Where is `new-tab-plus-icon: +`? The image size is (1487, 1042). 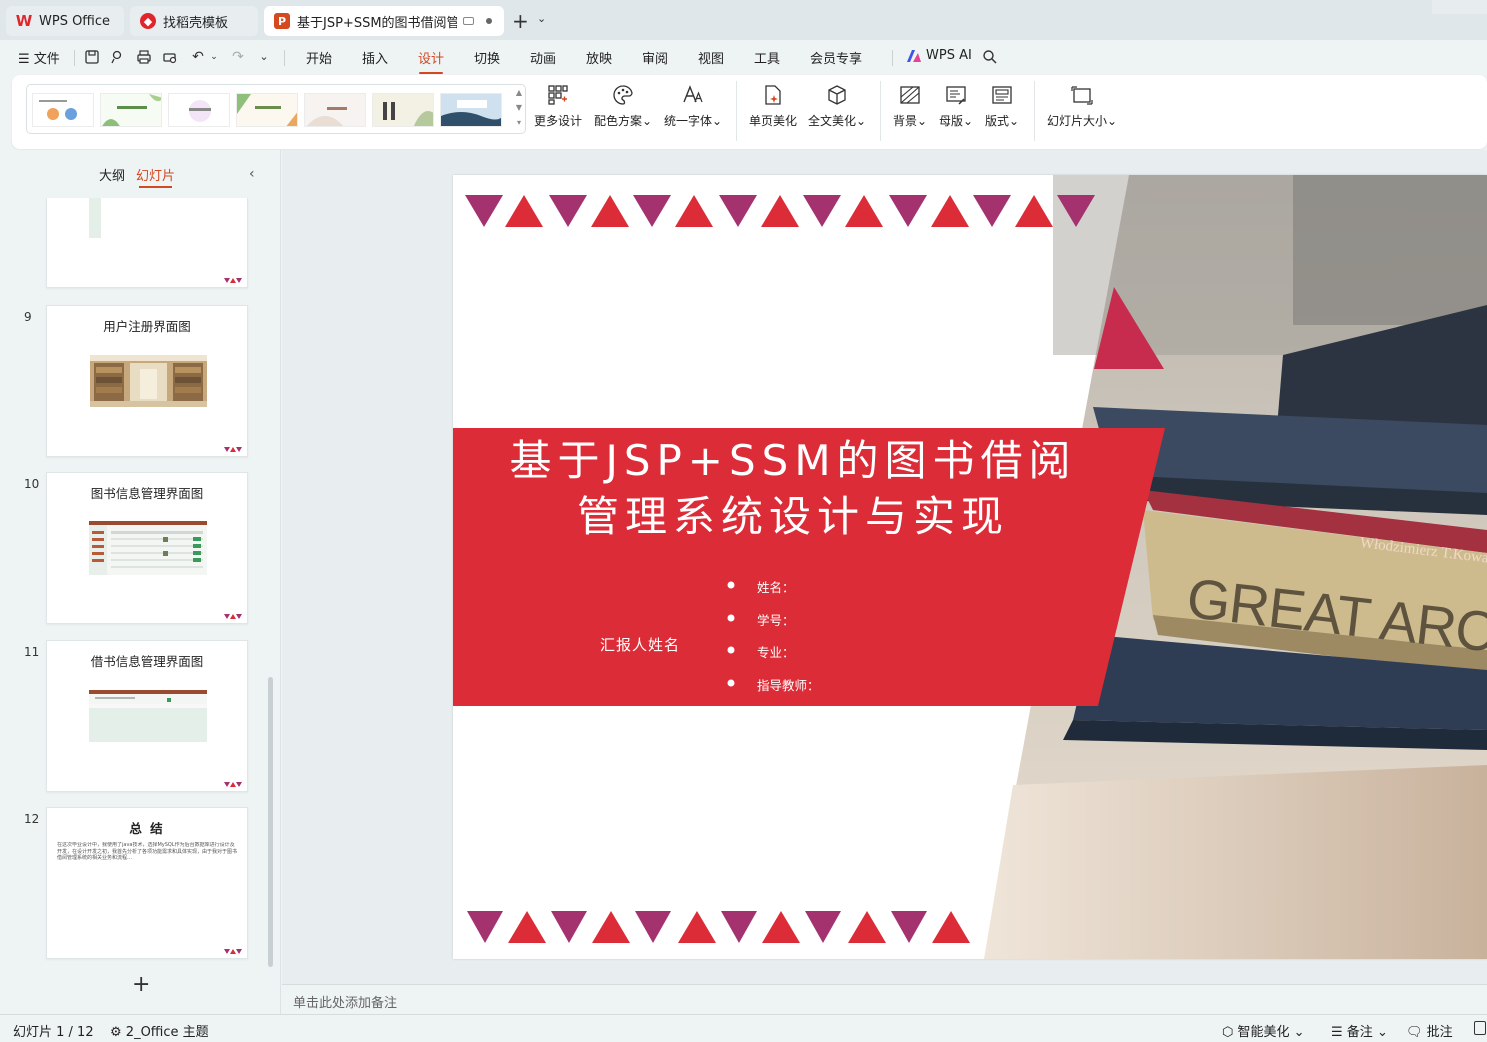
new-tab-plus-icon: + is located at coordinates (520, 21).